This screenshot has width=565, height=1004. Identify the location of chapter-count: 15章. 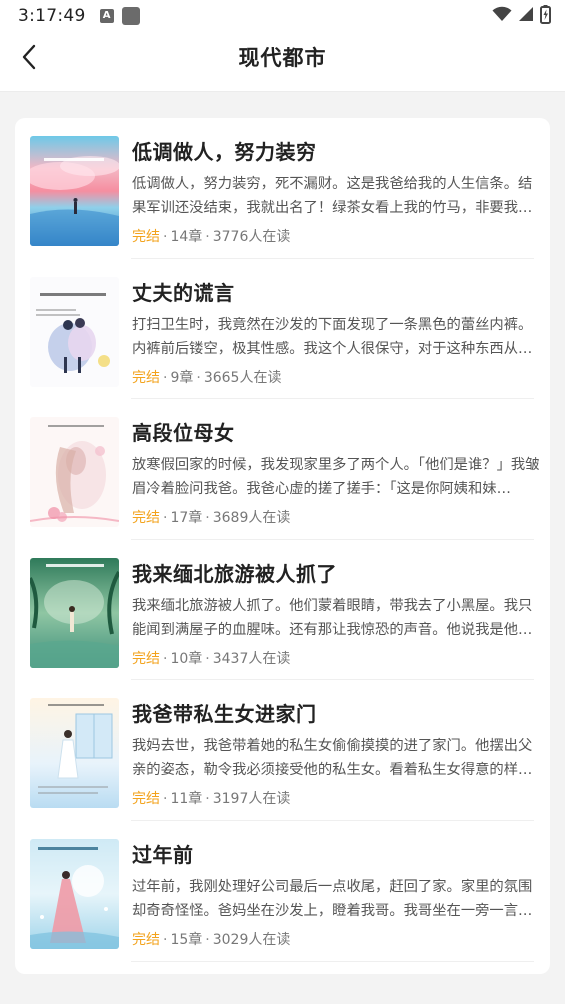
(186, 939).